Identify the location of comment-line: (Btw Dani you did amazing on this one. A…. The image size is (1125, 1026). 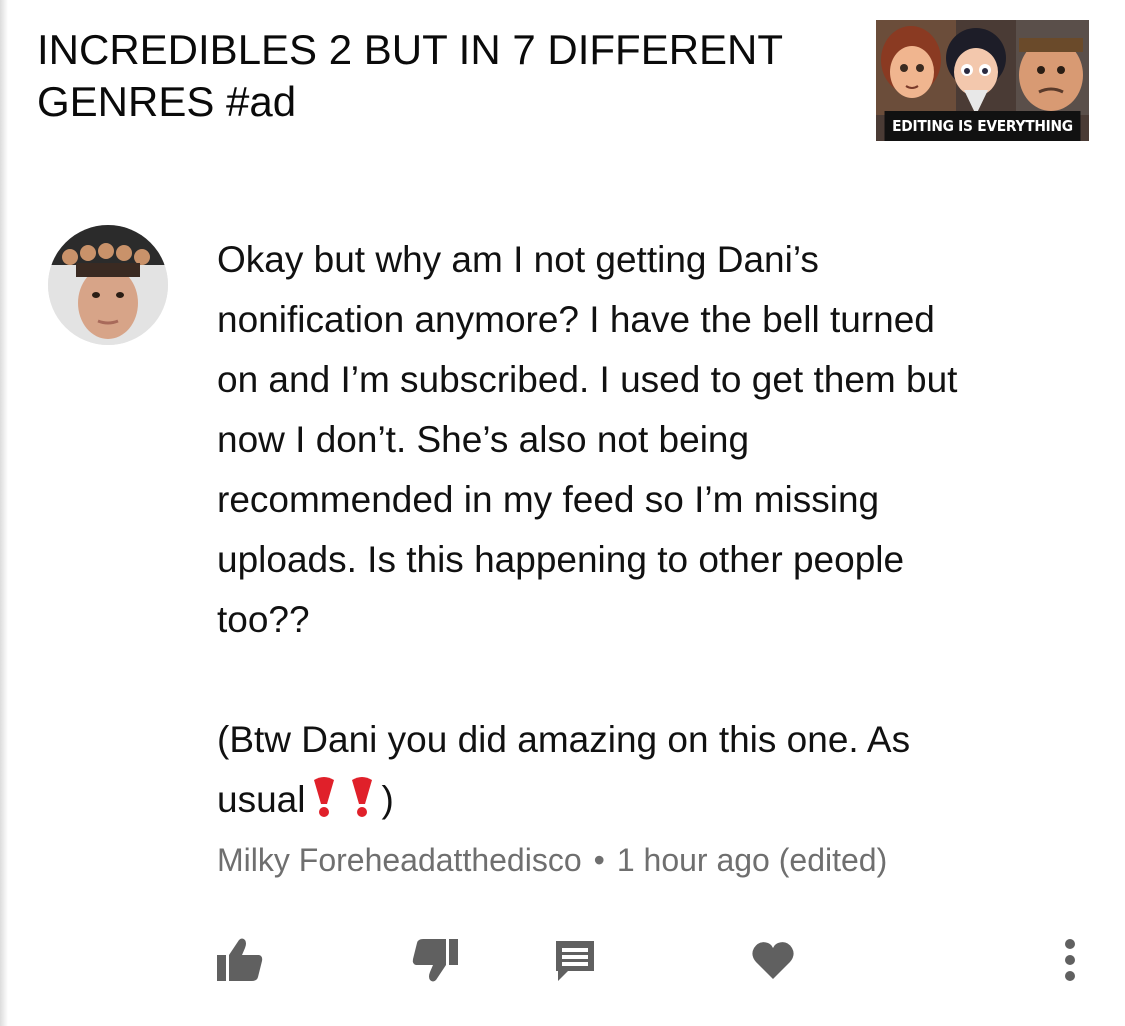
(564, 739).